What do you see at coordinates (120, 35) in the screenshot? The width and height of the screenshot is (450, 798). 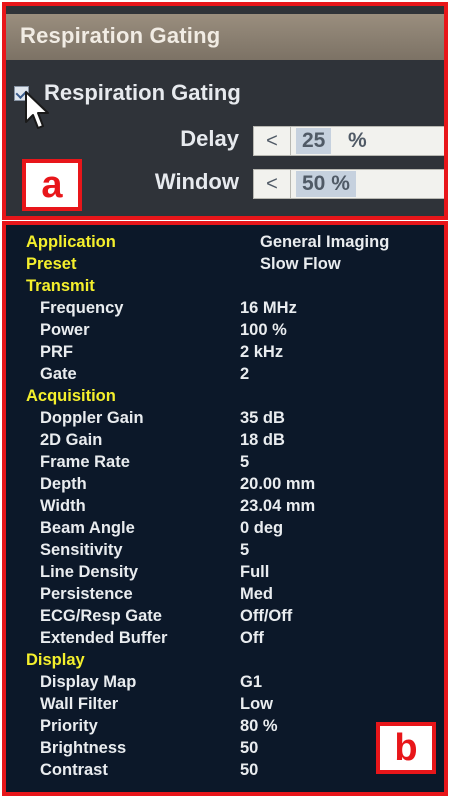 I see `panel-title: Respiration Gating` at bounding box center [120, 35].